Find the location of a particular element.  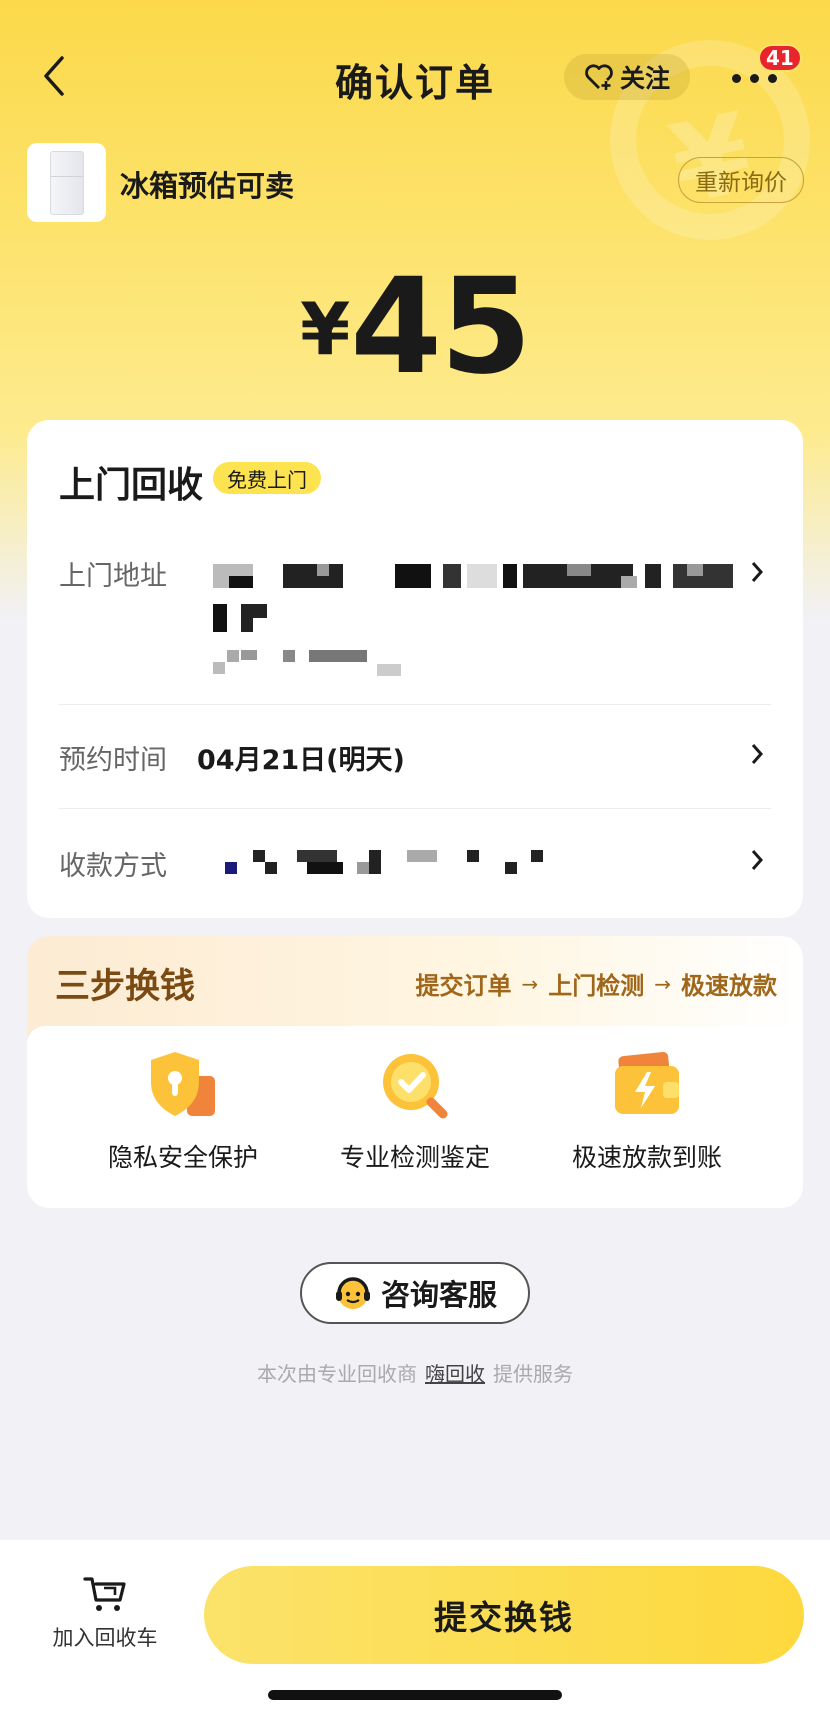

estimated-price: ¥45 is located at coordinates (415, 327).